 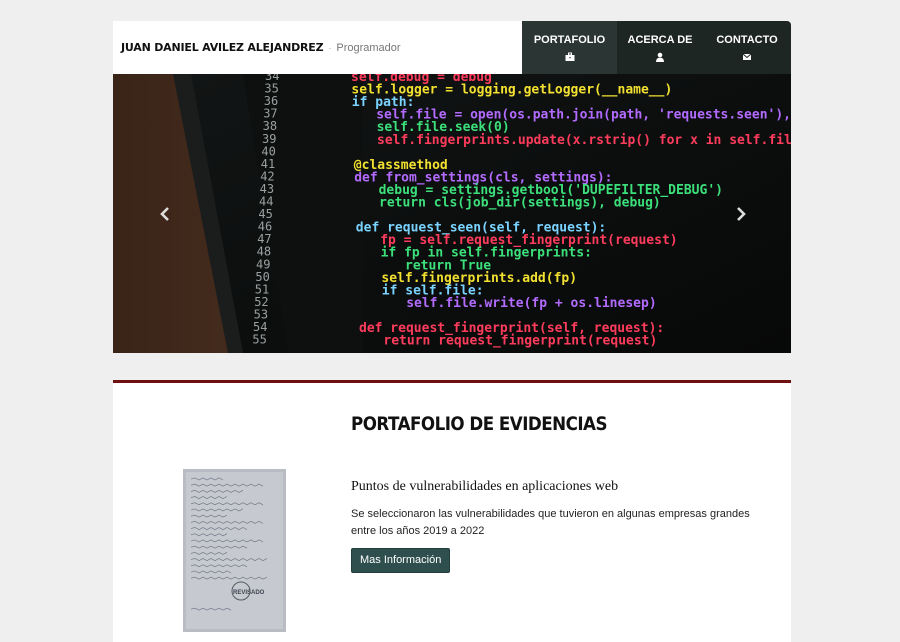 What do you see at coordinates (234, 550) in the screenshot?
I see `evidence-thumbnail: REVISADO` at bounding box center [234, 550].